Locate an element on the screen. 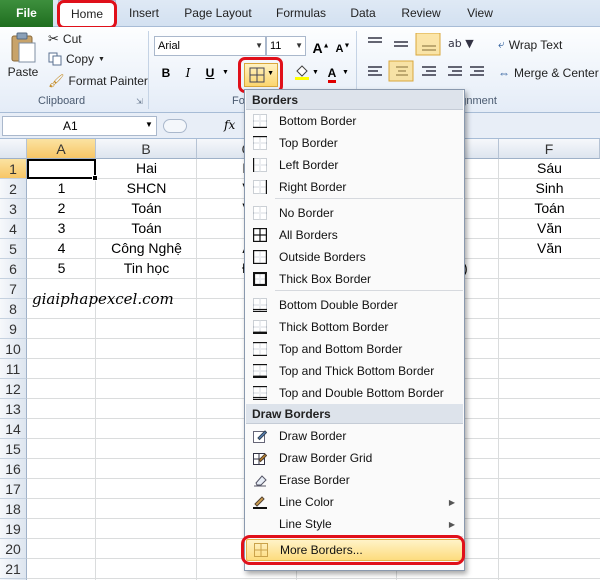 The width and height of the screenshot is (600, 580). tab-file: File is located at coordinates (26, 13).